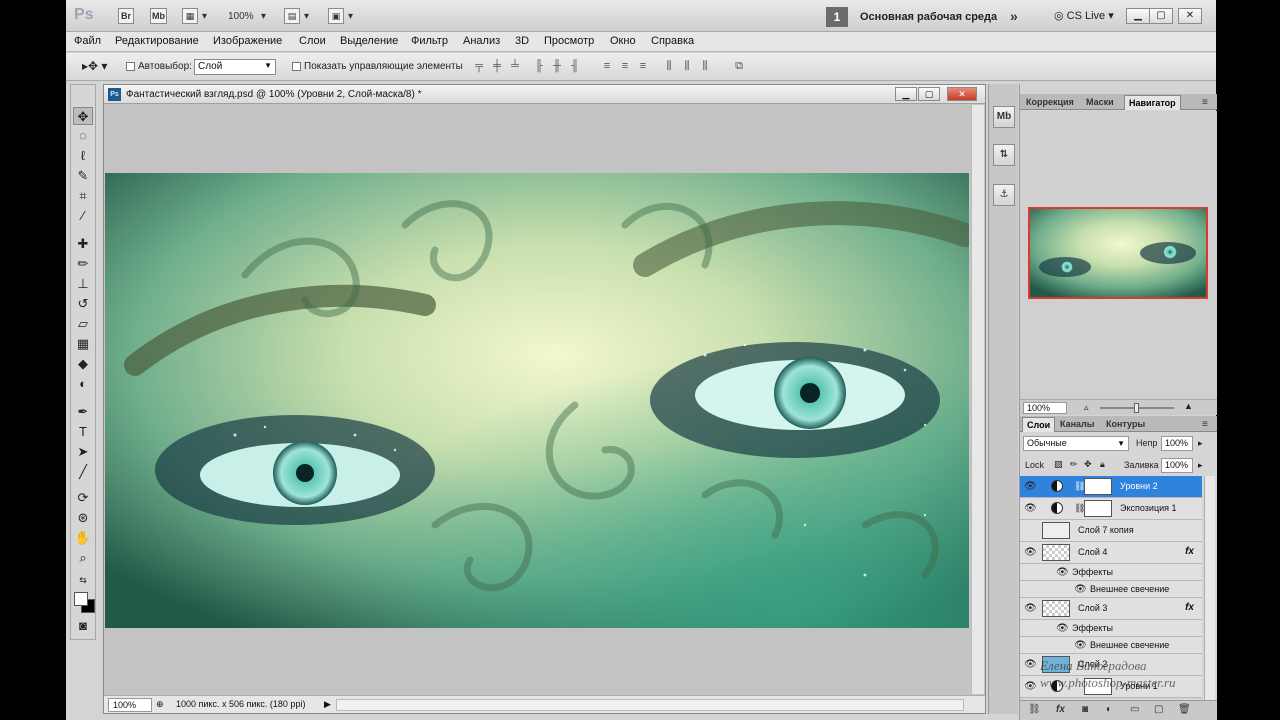 This screenshot has height=720, width=1280. Describe the element at coordinates (515, 66) in the screenshot. I see `align-bottom-icon: ╧` at that location.